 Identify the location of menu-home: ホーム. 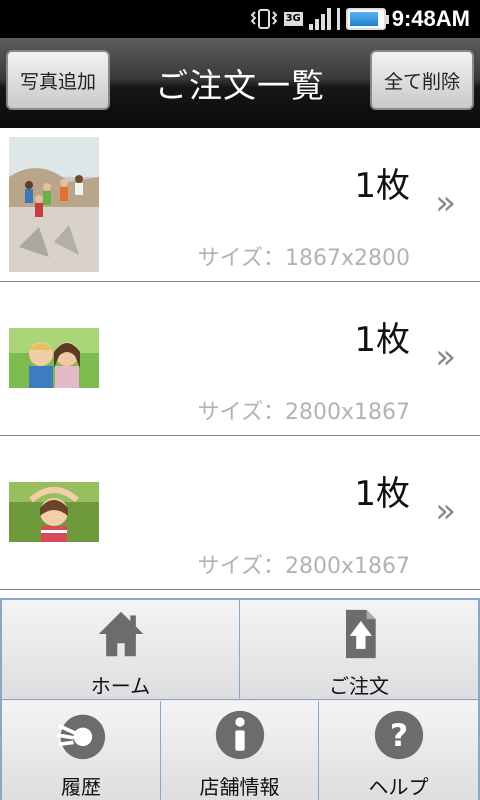
(121, 650).